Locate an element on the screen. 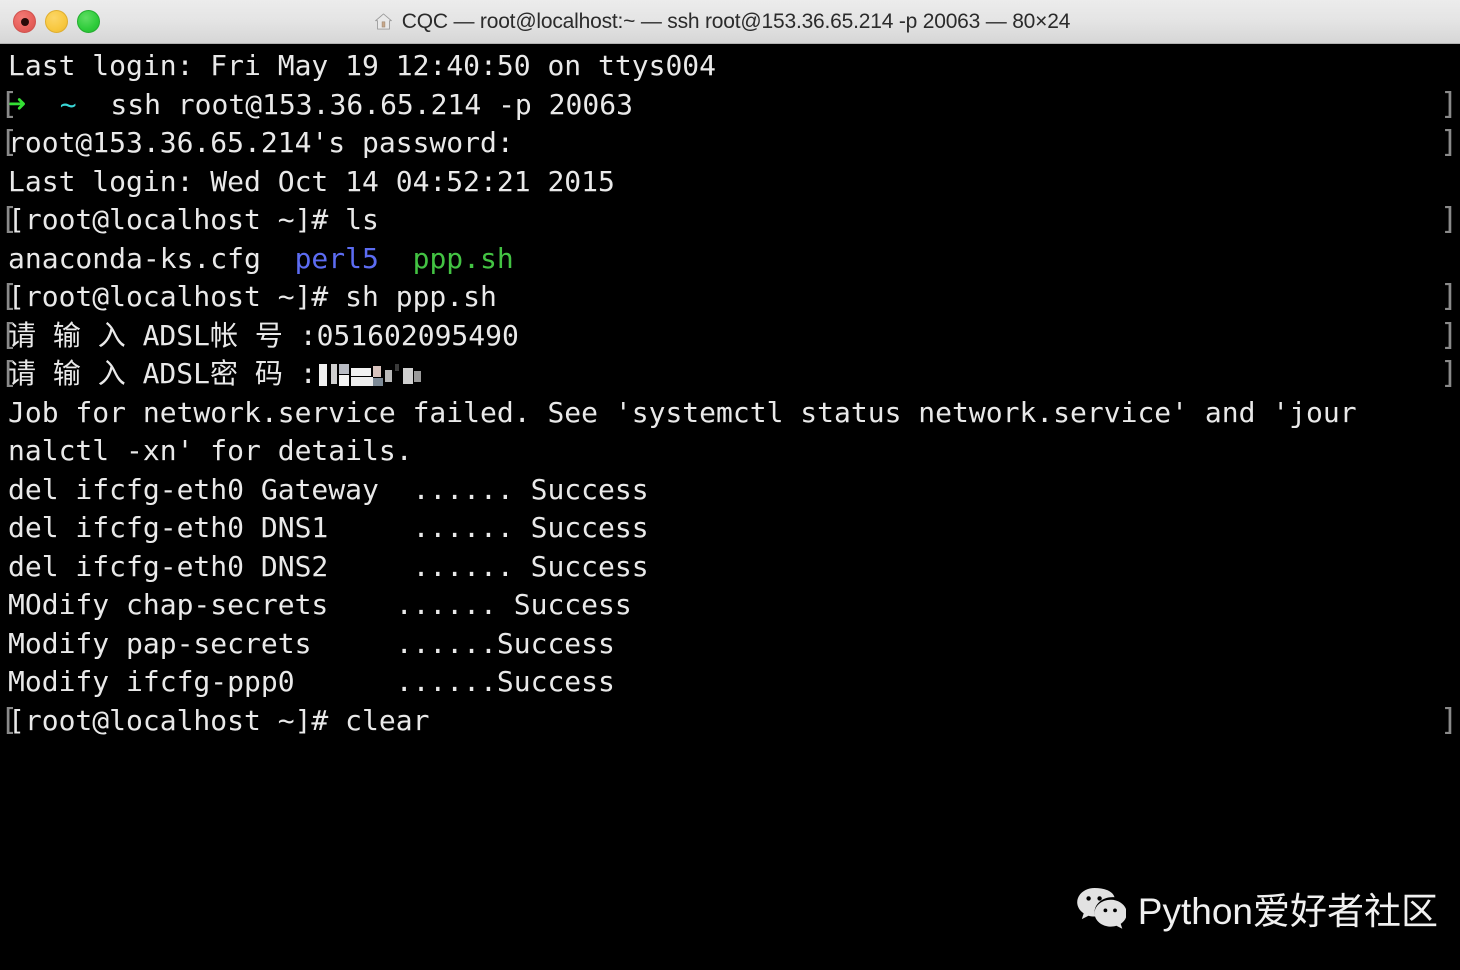 The height and width of the screenshot is (970, 1460). terminal-text: del ifcfg-eth0 Gateway ...... Success is located at coordinates (328, 489).